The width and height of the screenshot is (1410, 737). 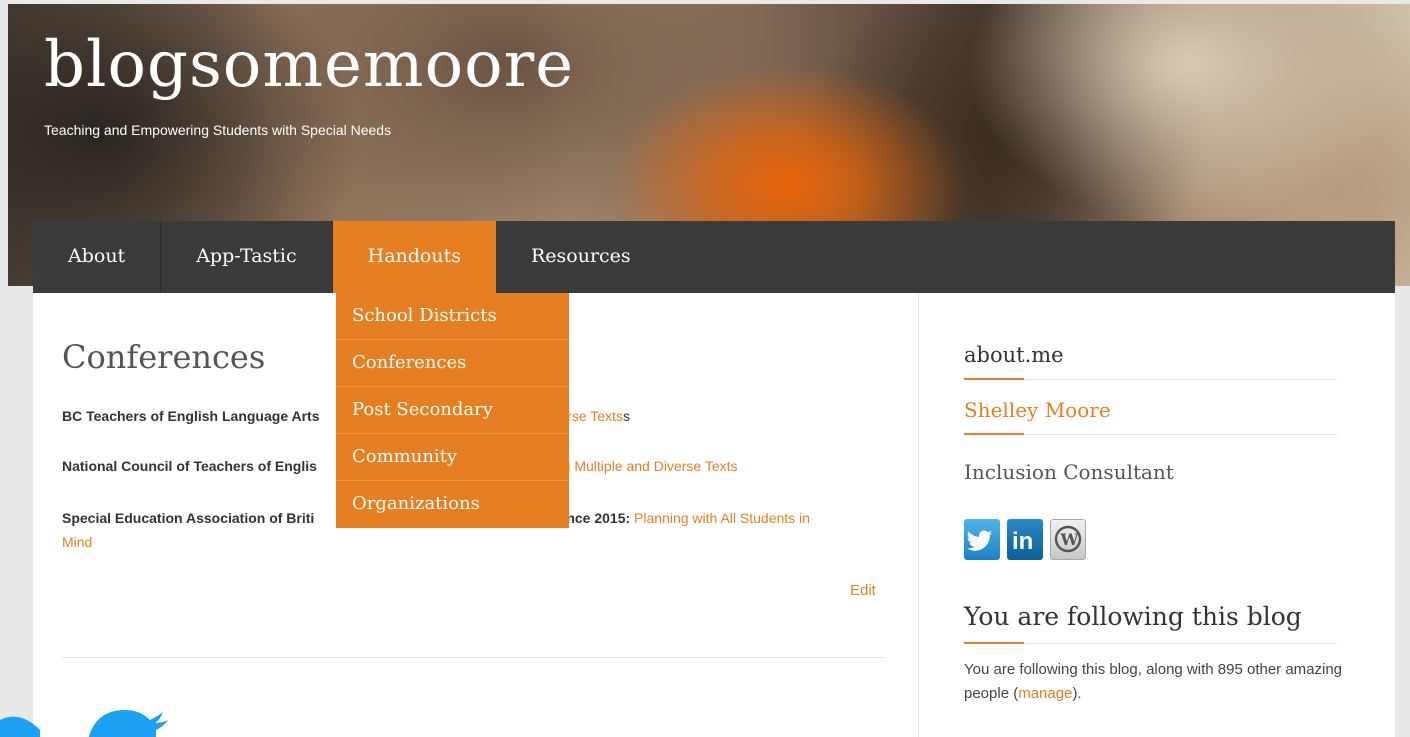 I want to click on dropdown-item-post-secondary: Post Secondary, so click(x=452, y=410).